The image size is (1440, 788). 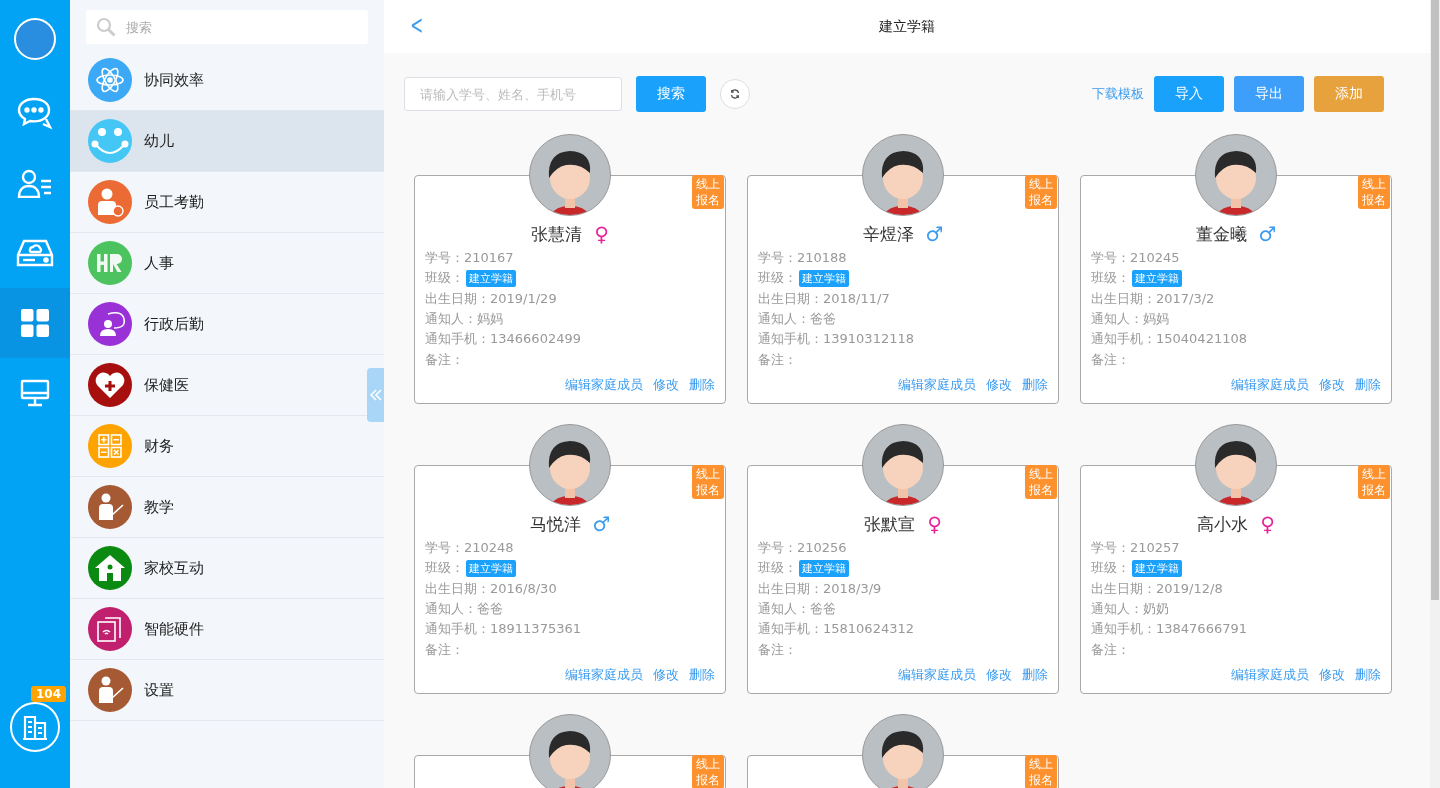 What do you see at coordinates (1153, 298) in the screenshot?
I see `field-text: 出生日期：2017/3/2` at bounding box center [1153, 298].